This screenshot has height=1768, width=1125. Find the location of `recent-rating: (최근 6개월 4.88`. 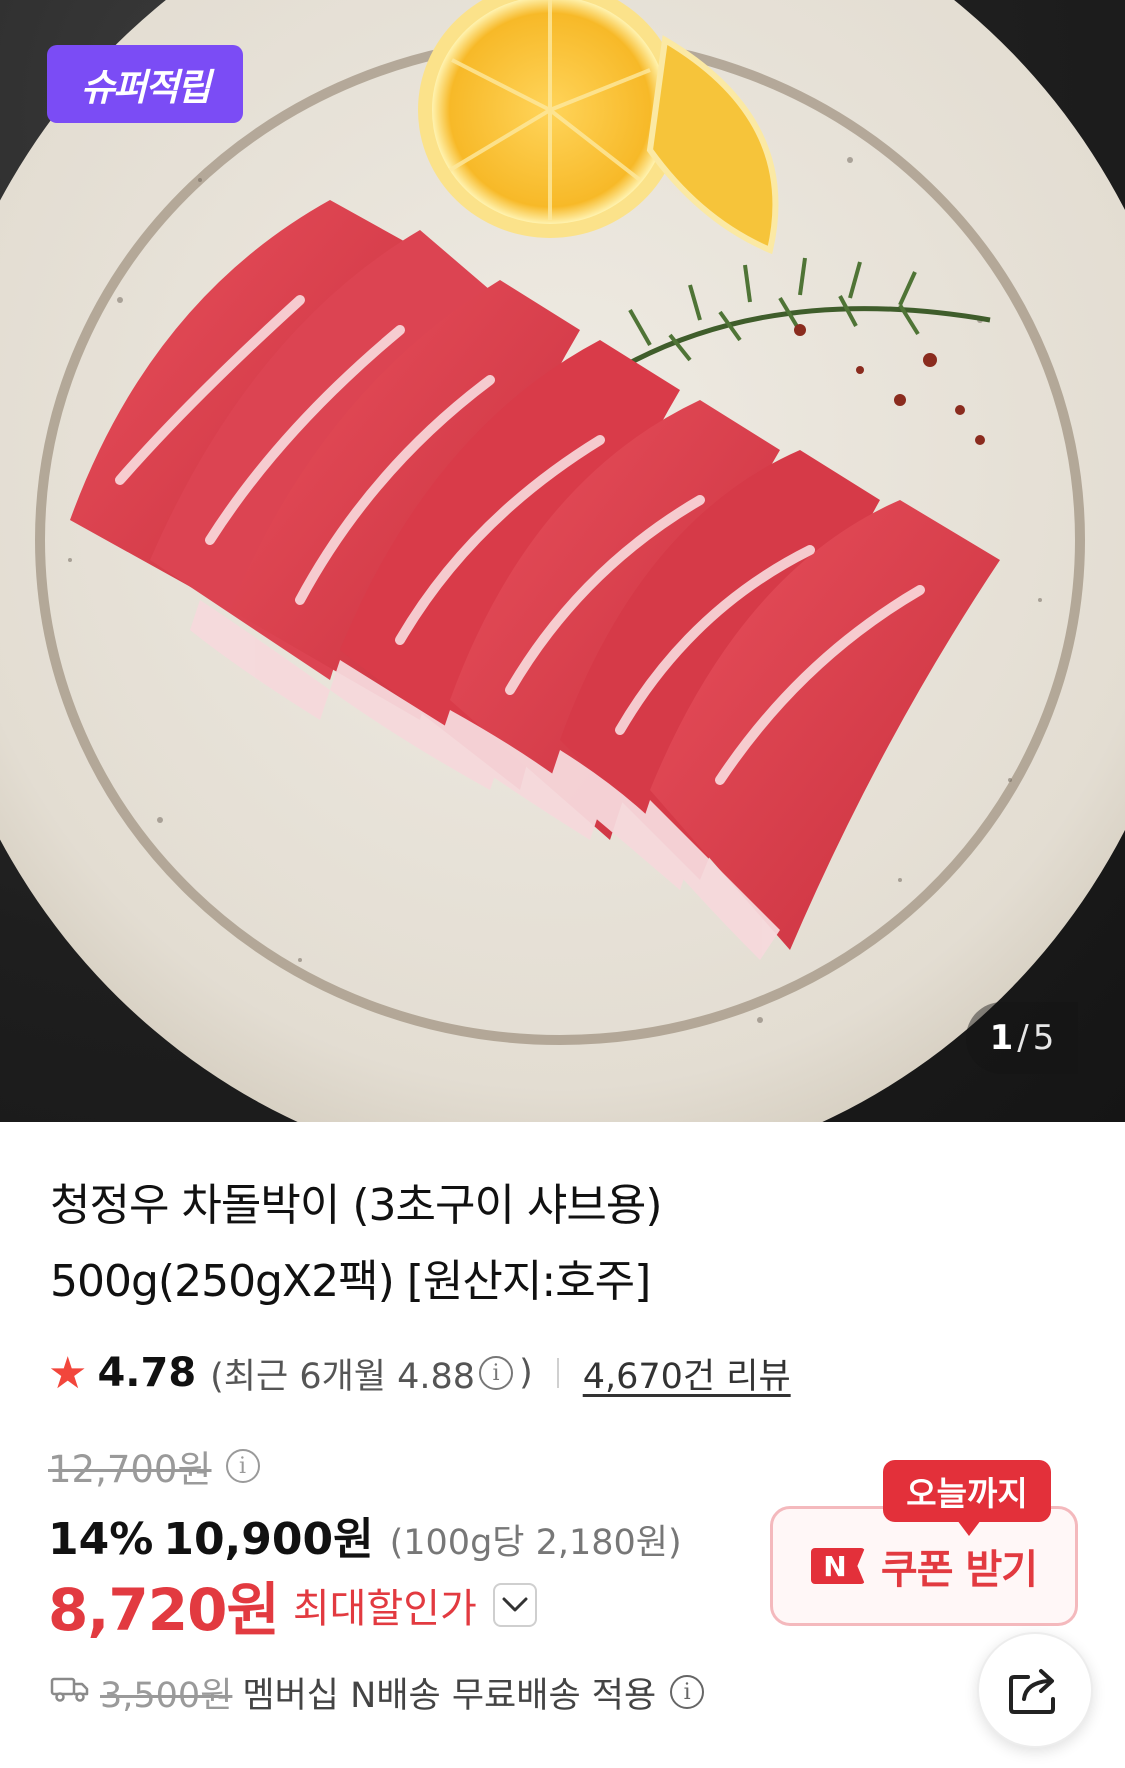

recent-rating: (최근 6개월 4.88 is located at coordinates (343, 1376).